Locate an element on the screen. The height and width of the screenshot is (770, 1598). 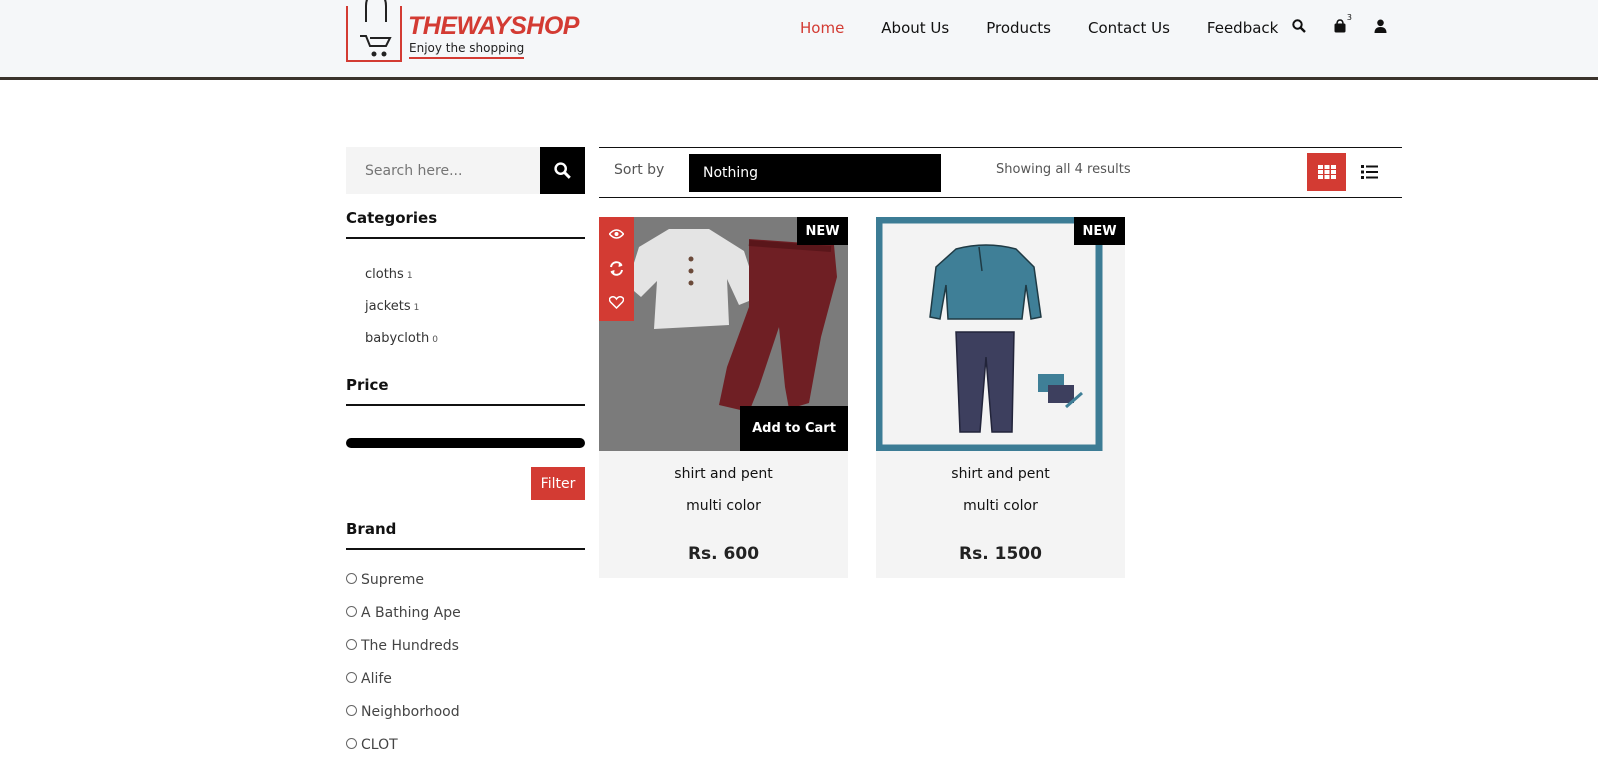
nav-feedback: Feedback is located at coordinates (1242, 28).